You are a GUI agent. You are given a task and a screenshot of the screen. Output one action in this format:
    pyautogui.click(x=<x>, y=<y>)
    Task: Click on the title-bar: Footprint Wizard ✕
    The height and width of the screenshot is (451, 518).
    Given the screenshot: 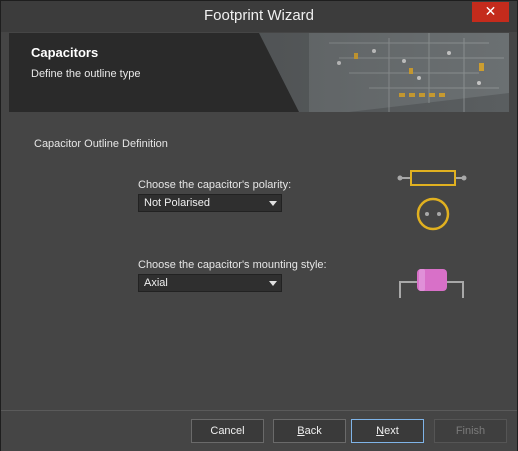 What is the action you would take?
    pyautogui.click(x=259, y=16)
    